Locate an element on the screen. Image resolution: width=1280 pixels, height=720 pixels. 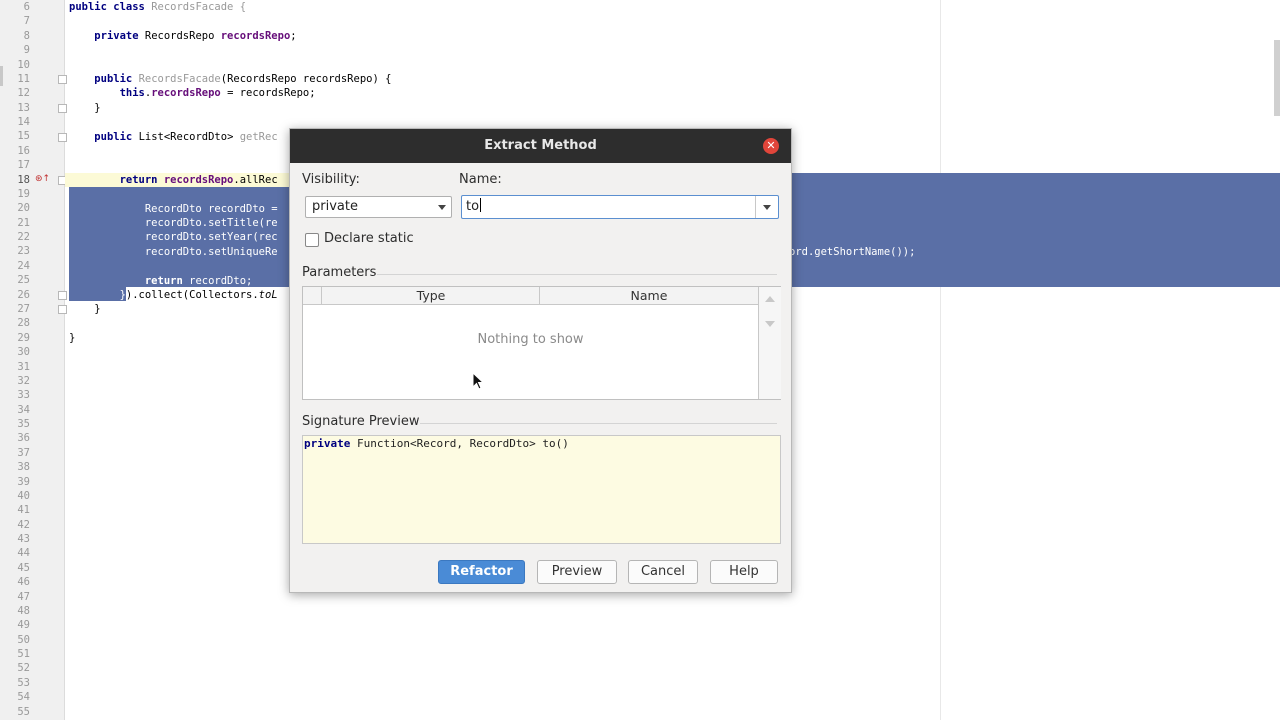
table-header: Type Name is located at coordinates (530, 296).